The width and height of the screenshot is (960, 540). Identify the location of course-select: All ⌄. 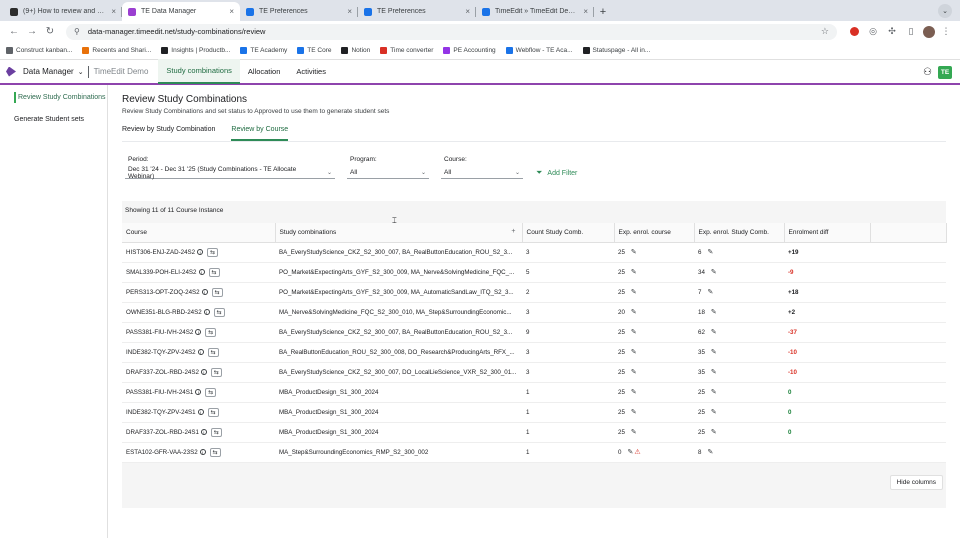
(482, 173).